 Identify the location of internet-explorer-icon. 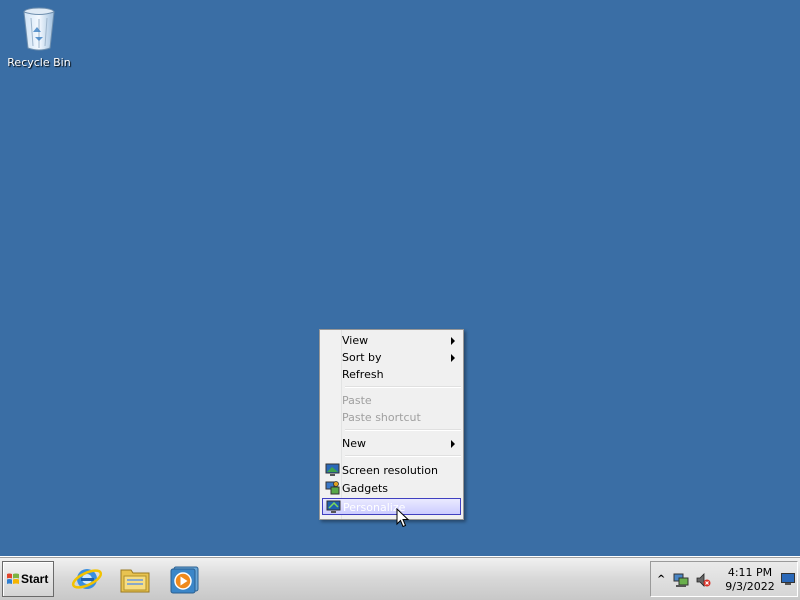
(87, 579).